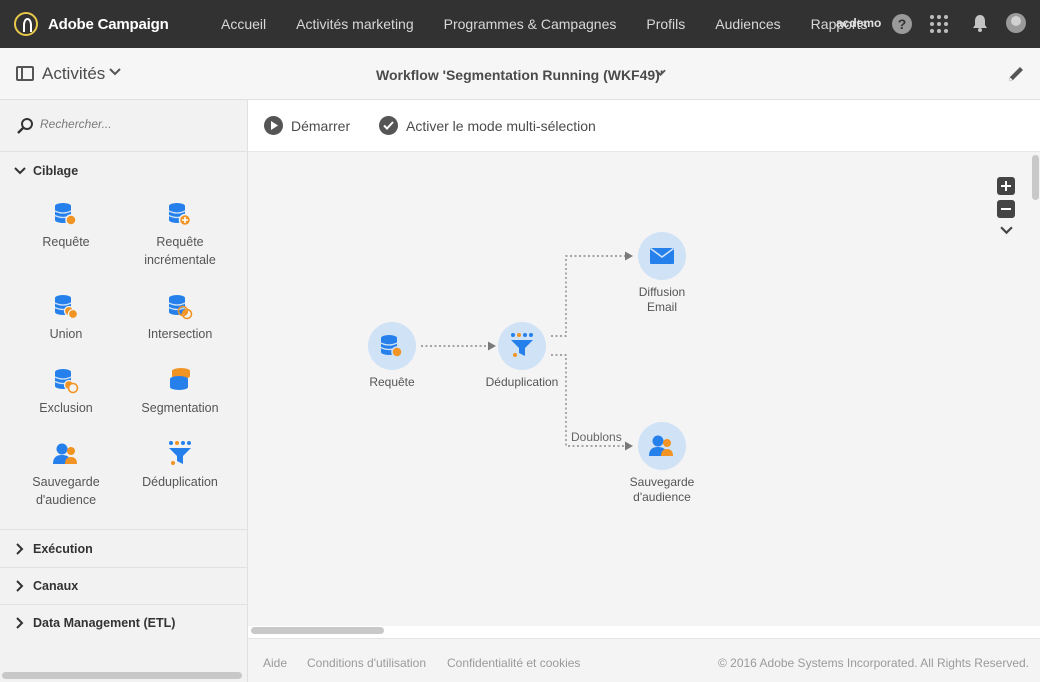 The height and width of the screenshot is (682, 1040). Describe the element at coordinates (1035, 177) in the screenshot. I see `canvas-vertical-scrollbar` at that location.